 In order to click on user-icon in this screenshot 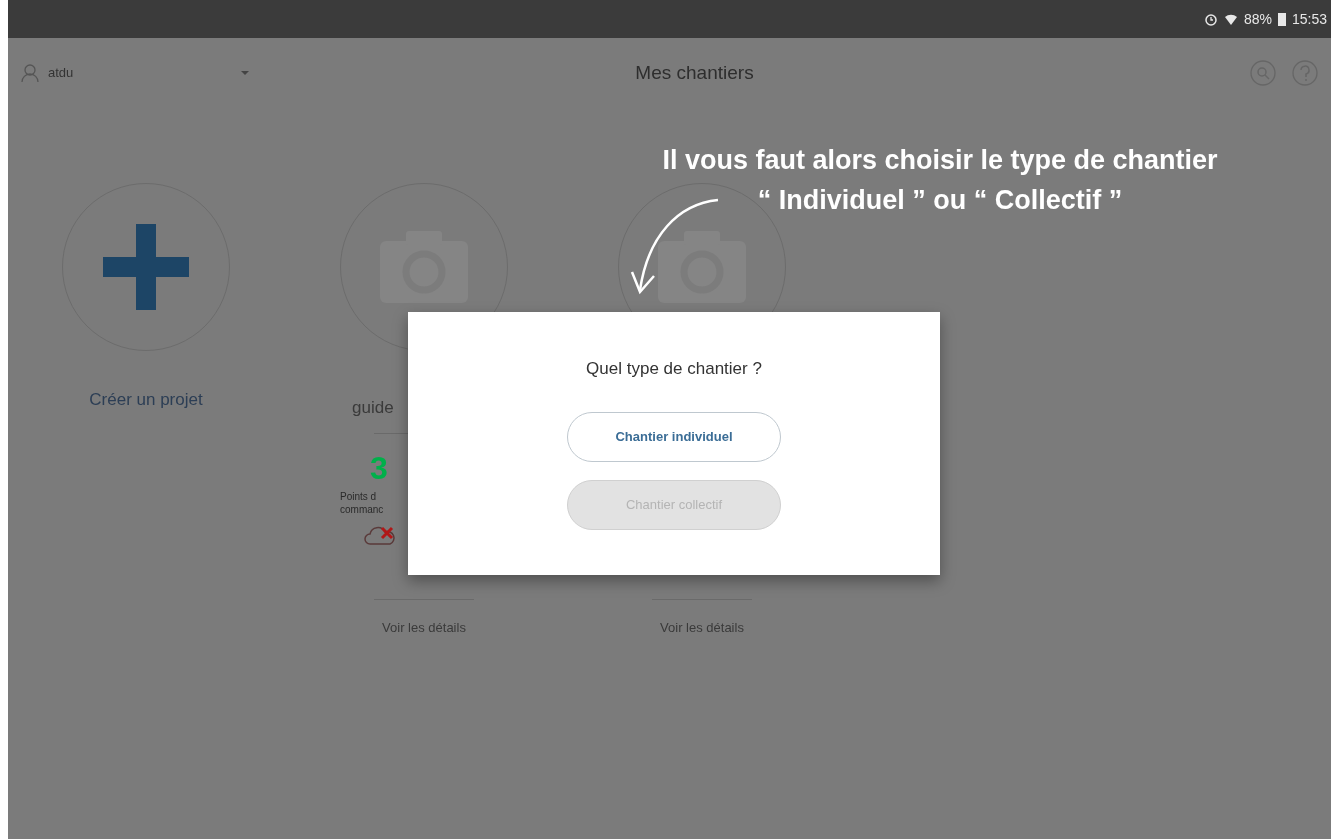, I will do `click(30, 73)`.